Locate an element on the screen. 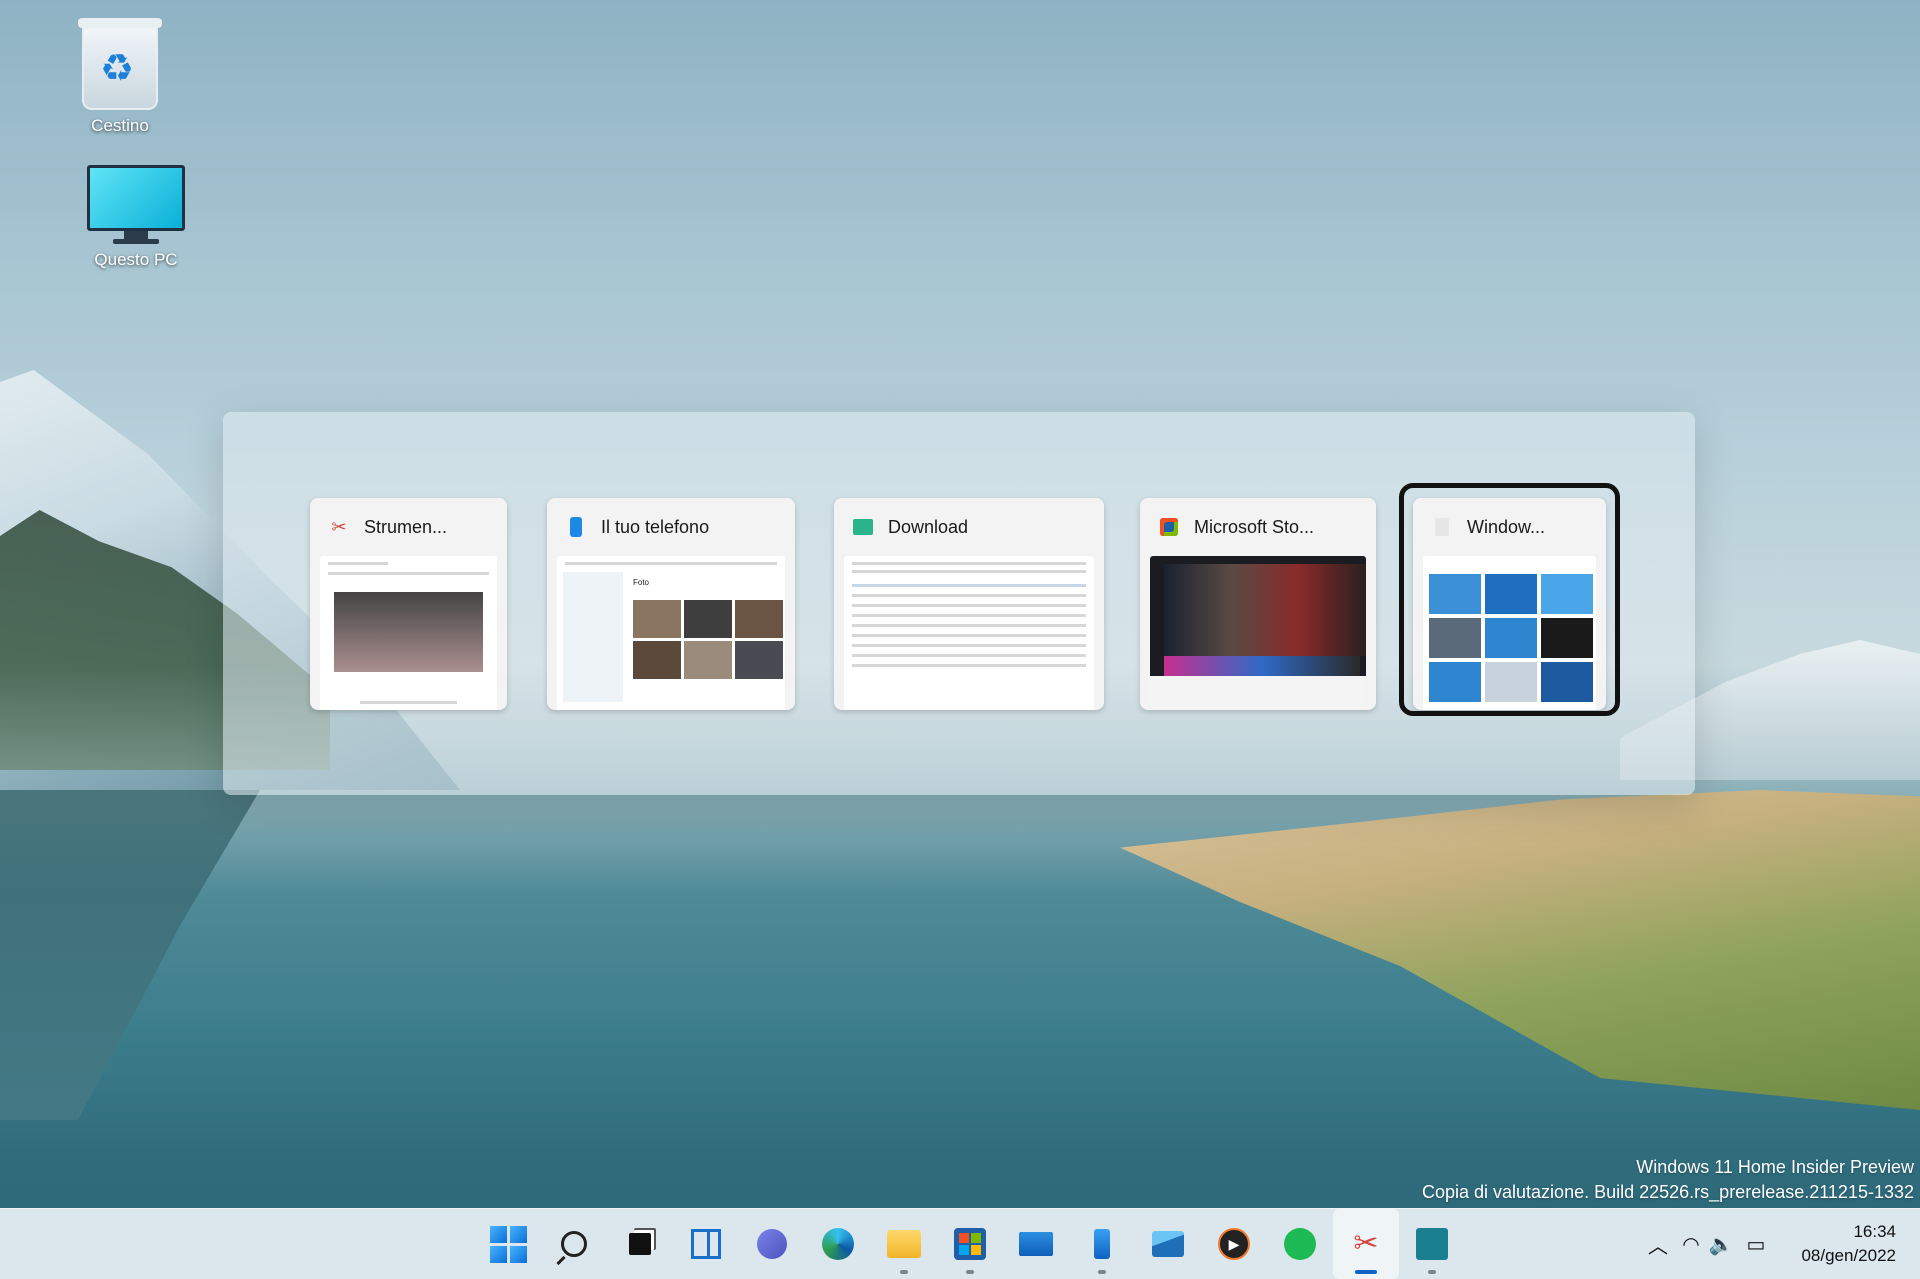 The image size is (1920, 1279). mail-icon is located at coordinates (1036, 1244).